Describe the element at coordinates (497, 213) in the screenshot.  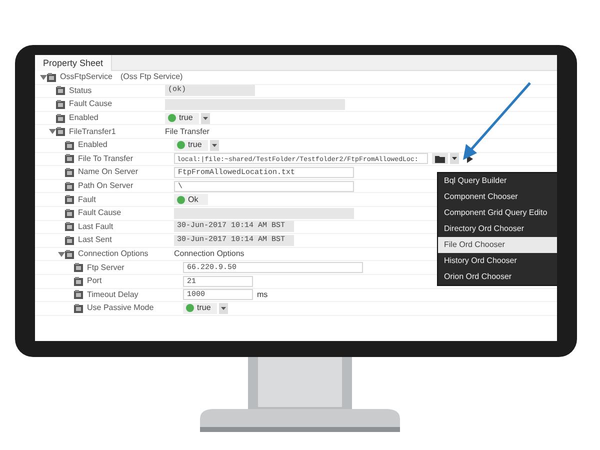
I see `menu-item: Component Grid Query Edito` at that location.